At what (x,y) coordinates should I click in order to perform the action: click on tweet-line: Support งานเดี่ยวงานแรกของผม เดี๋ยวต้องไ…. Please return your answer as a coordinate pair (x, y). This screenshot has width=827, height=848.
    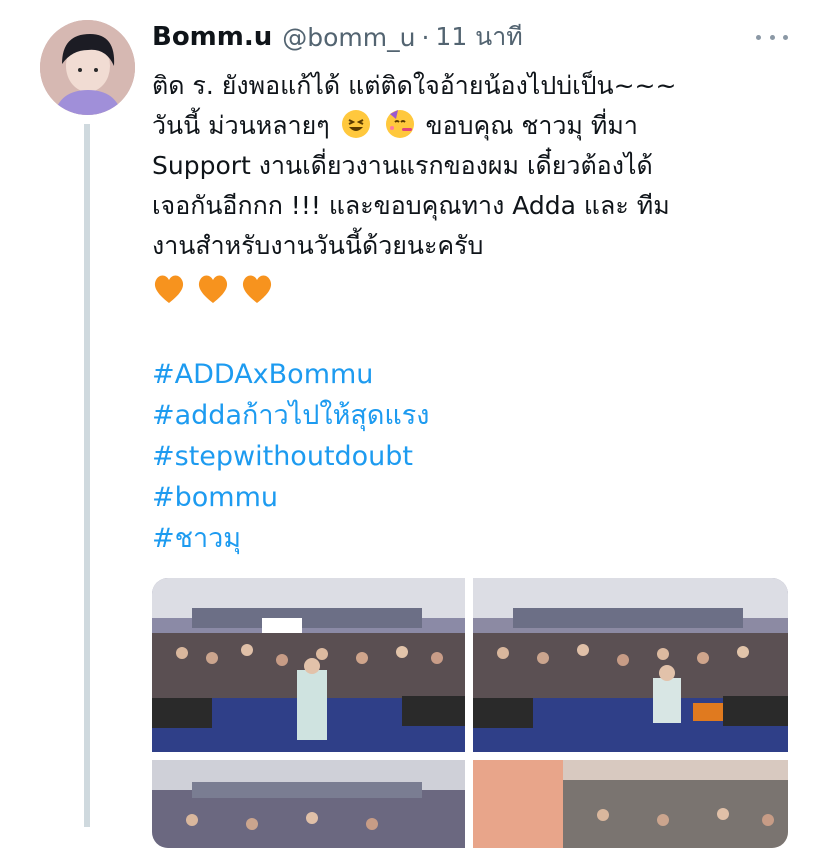
    Looking at the image, I should click on (402, 165).